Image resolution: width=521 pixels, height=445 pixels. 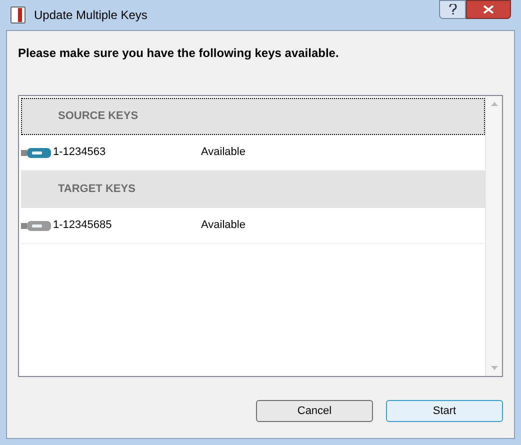 I want to click on window-title: Update Multiple Keys, so click(x=91, y=15).